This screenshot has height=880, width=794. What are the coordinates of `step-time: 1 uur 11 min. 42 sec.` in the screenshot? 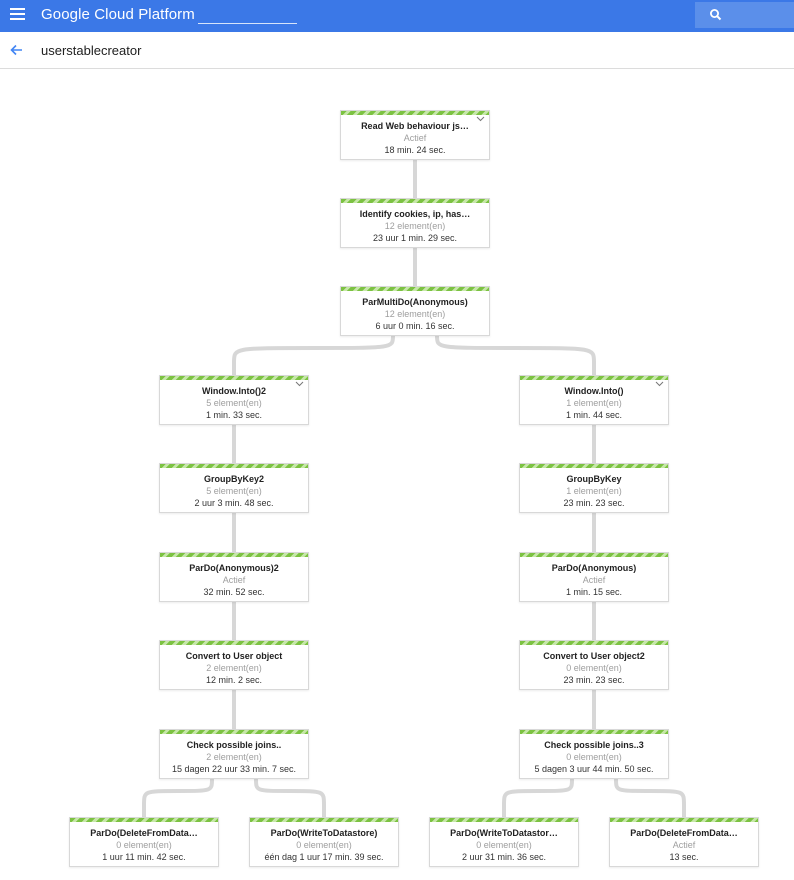 It's located at (144, 857).